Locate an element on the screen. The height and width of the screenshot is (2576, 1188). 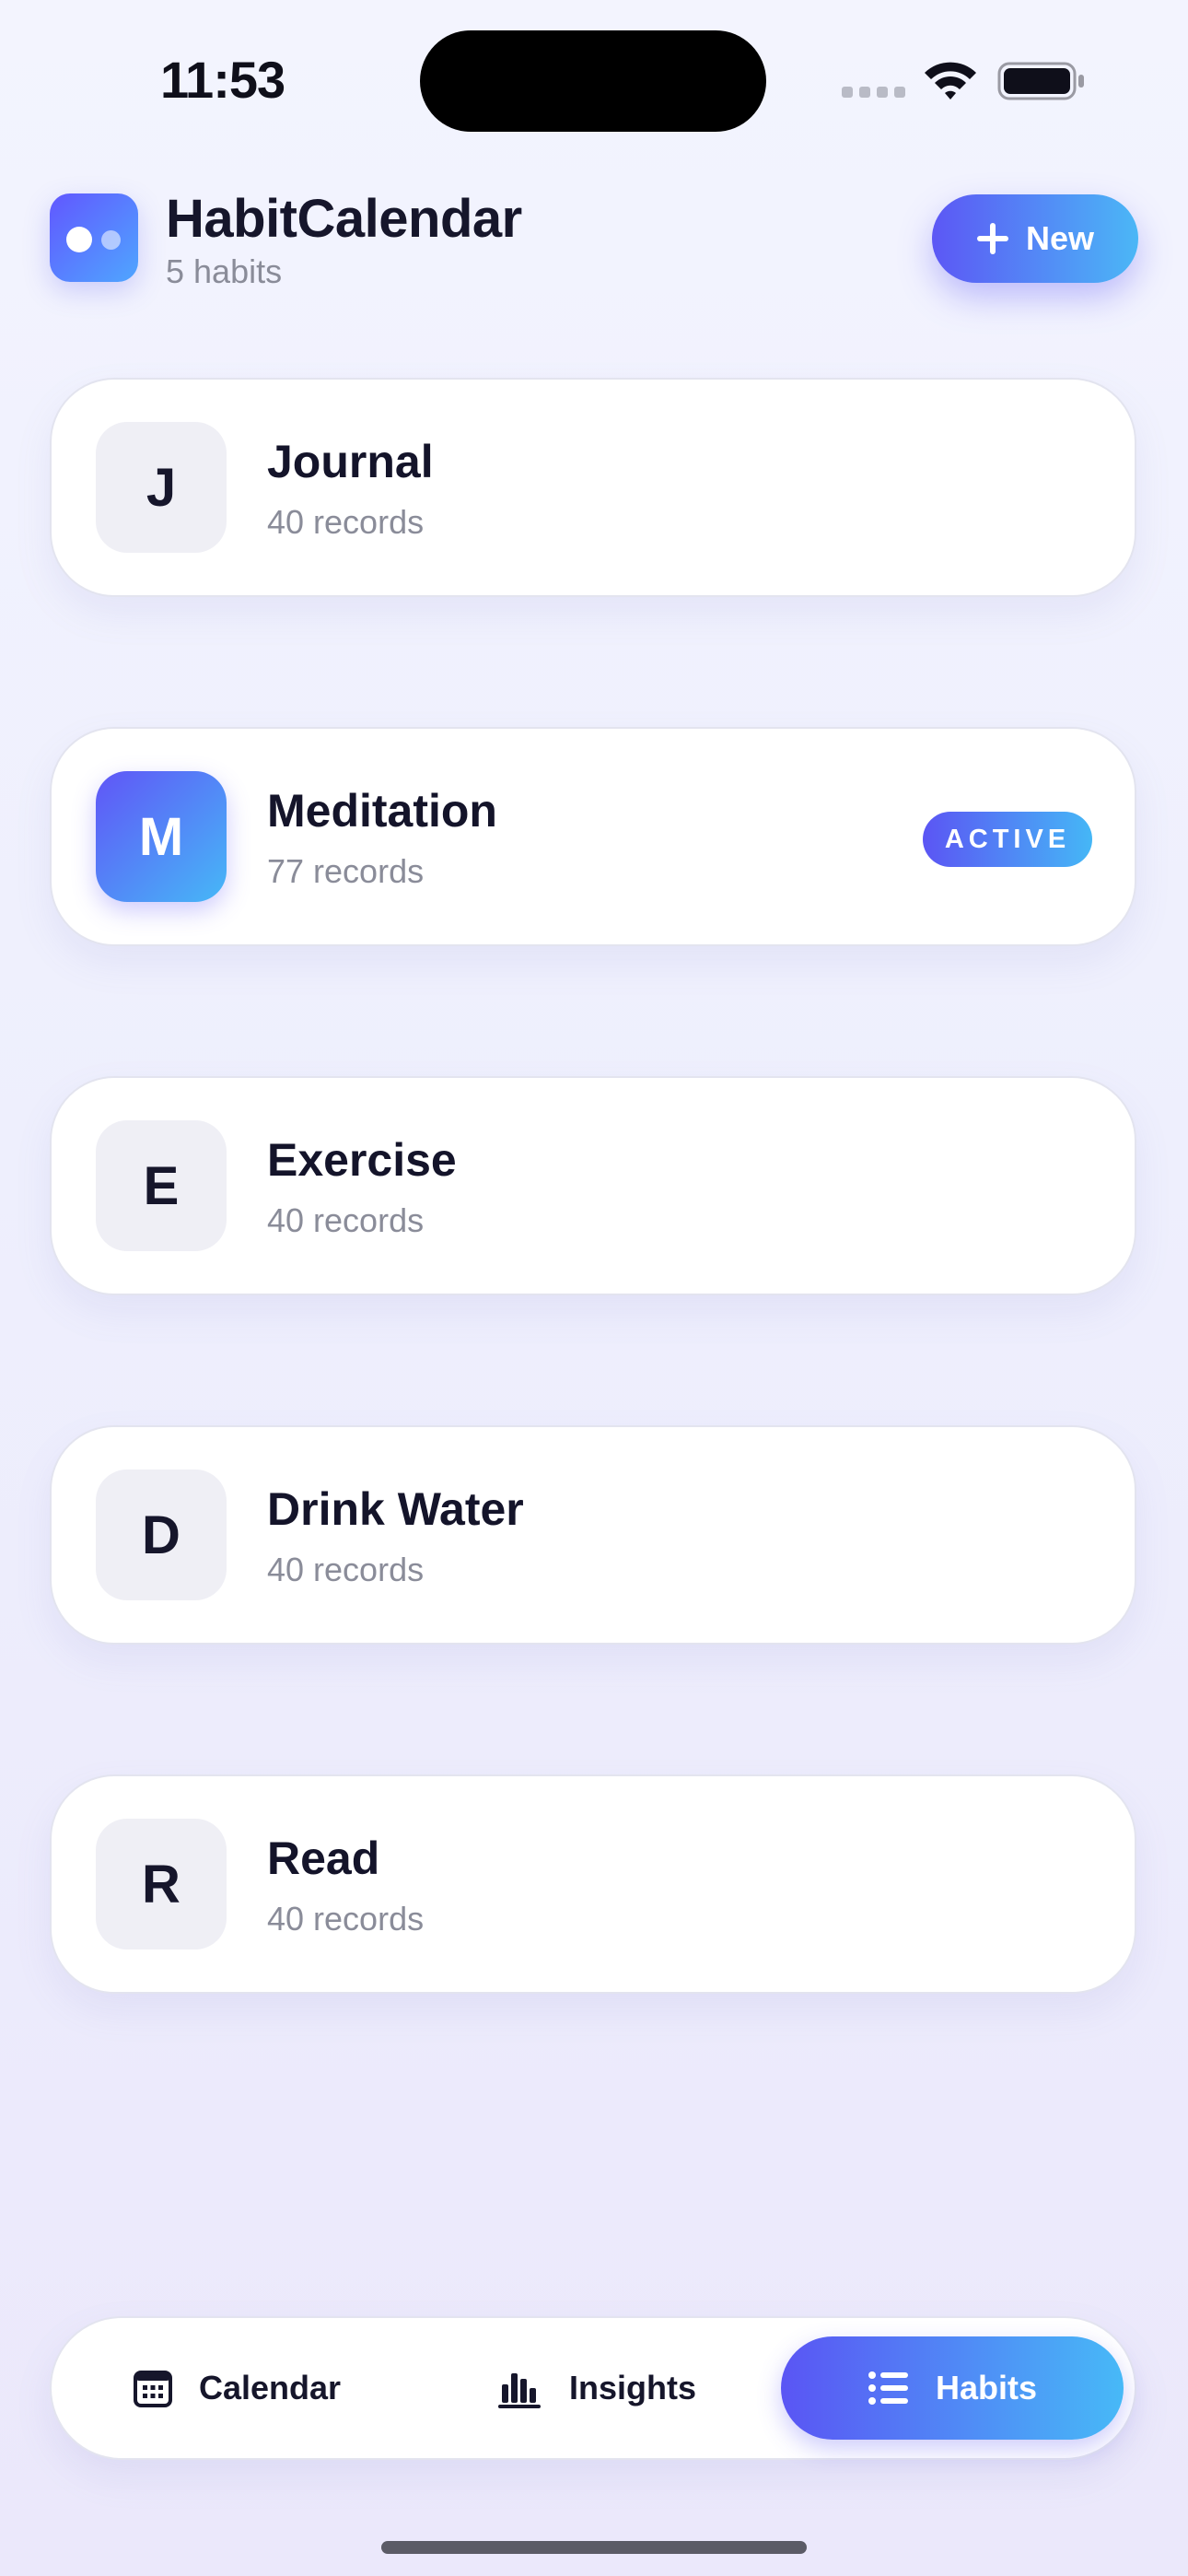
habit-card-journal: J Journal 40 records is located at coordinates (593, 487).